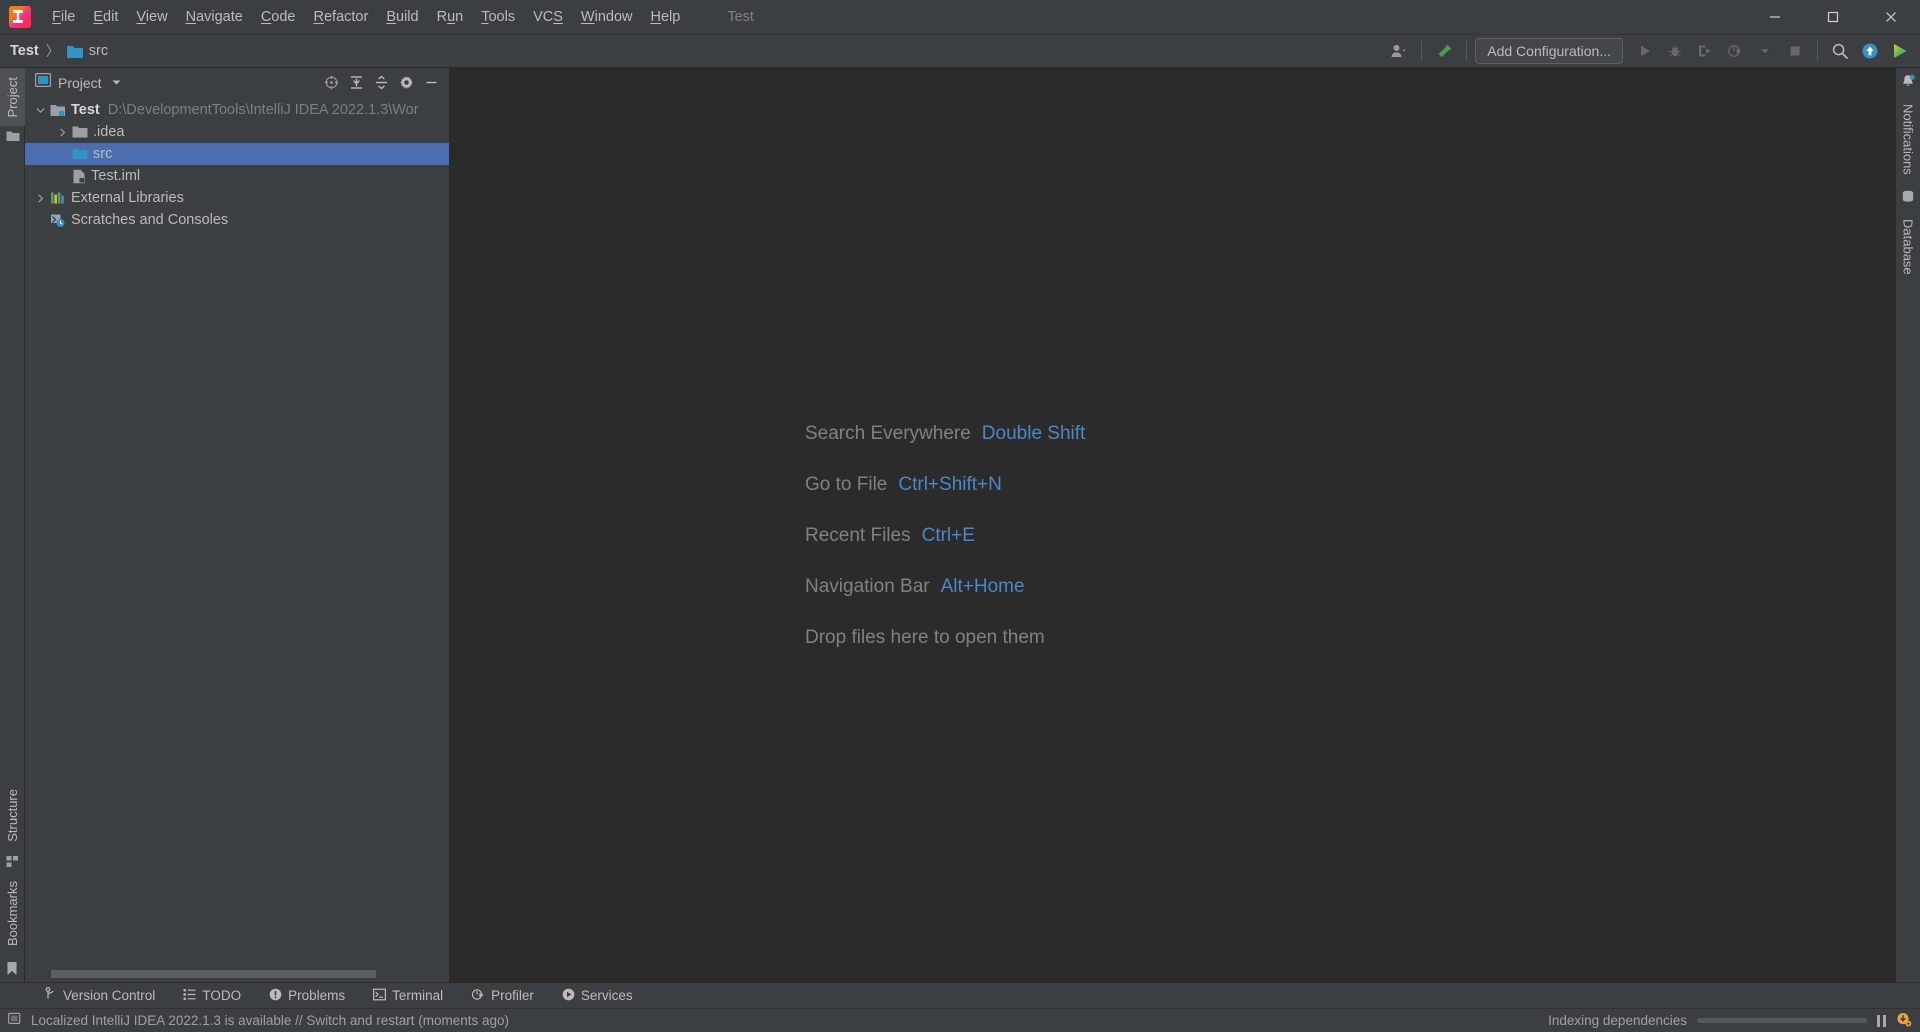 The height and width of the screenshot is (1032, 1920). I want to click on stop-icon, so click(1795, 51).